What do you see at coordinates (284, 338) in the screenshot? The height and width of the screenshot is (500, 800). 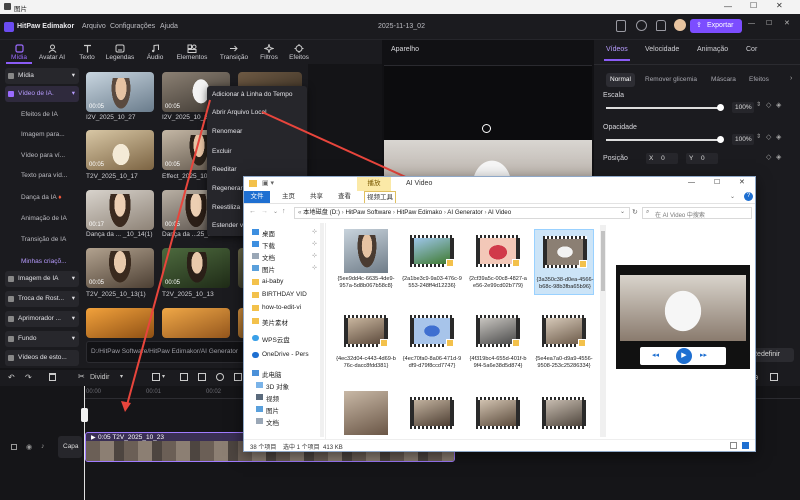 I see `nav-item: WPS云盘` at bounding box center [284, 338].